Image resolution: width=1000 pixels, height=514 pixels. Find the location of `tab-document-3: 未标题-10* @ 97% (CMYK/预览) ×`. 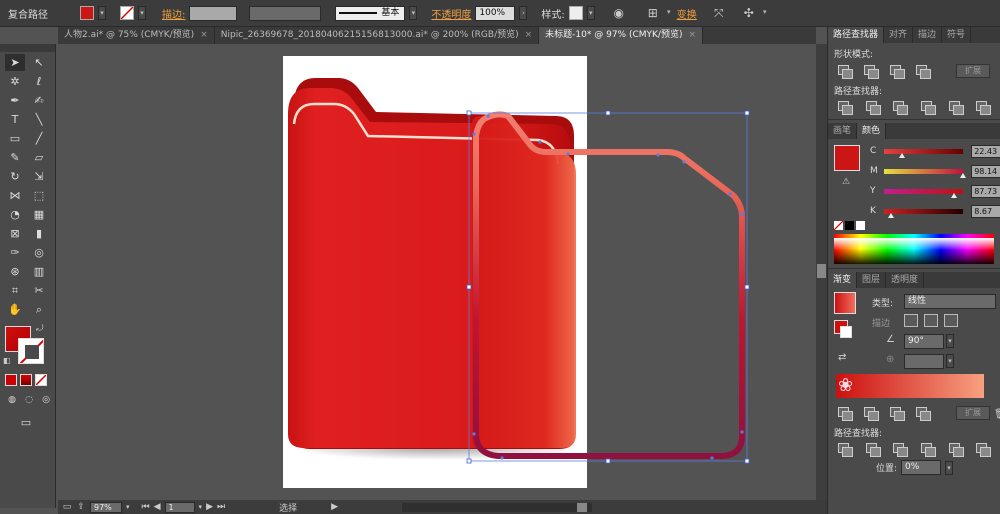

tab-document-3: 未标题-10* @ 97% (CMYK/预览) × is located at coordinates (621, 35).